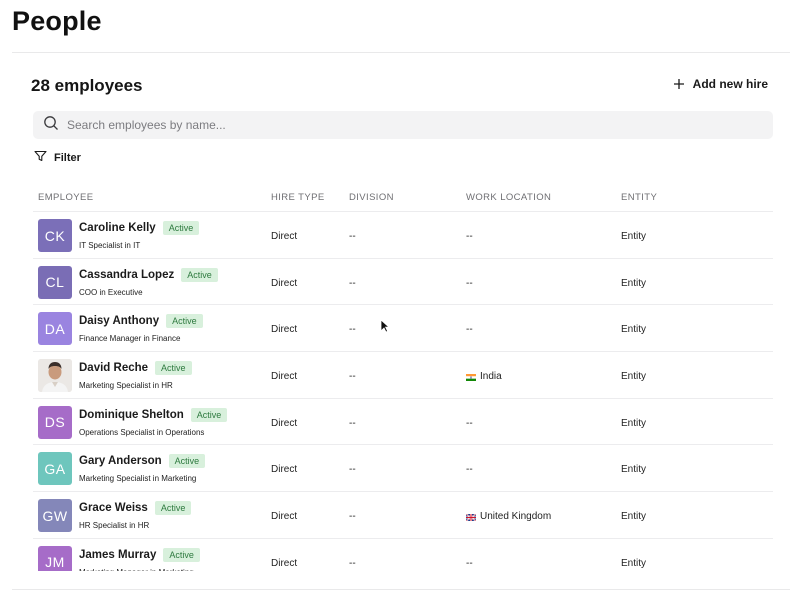 The height and width of the screenshot is (605, 800). What do you see at coordinates (55, 516) in the screenshot?
I see `avatar: GW` at bounding box center [55, 516].